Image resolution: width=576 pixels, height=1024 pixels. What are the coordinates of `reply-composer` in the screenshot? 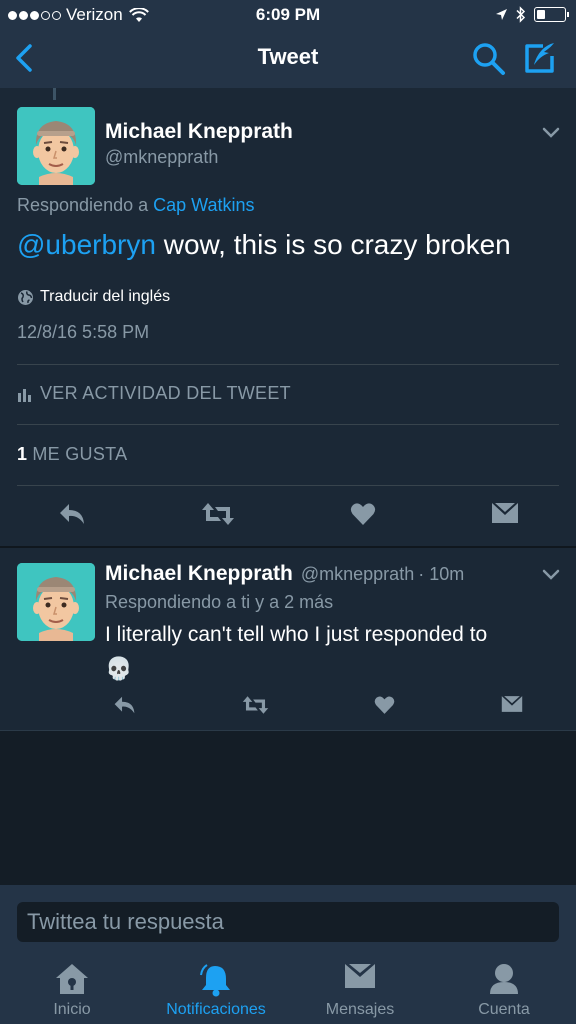 It's located at (288, 919).